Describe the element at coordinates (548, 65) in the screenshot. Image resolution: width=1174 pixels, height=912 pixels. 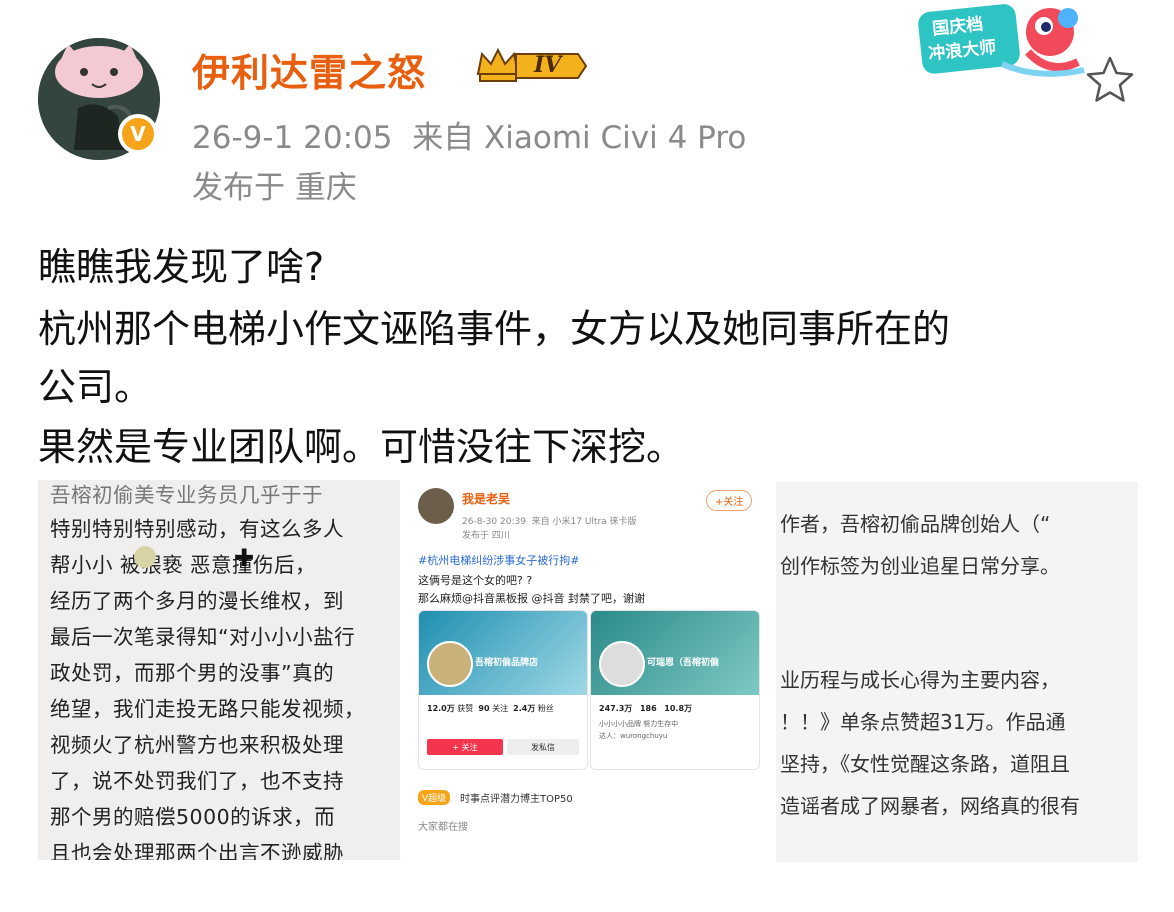
I see `level-label: IV` at that location.